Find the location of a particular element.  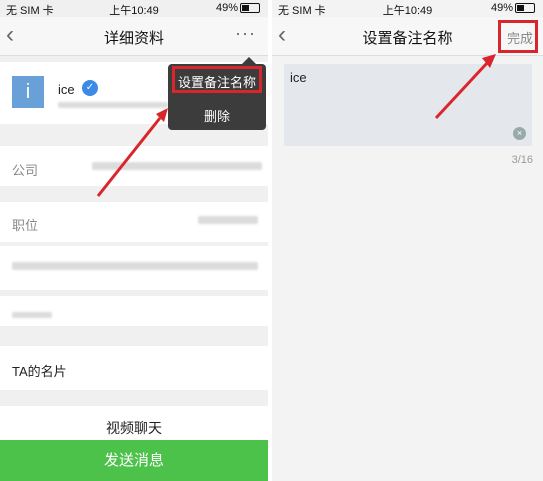

blurred-phone is located at coordinates (32, 315).